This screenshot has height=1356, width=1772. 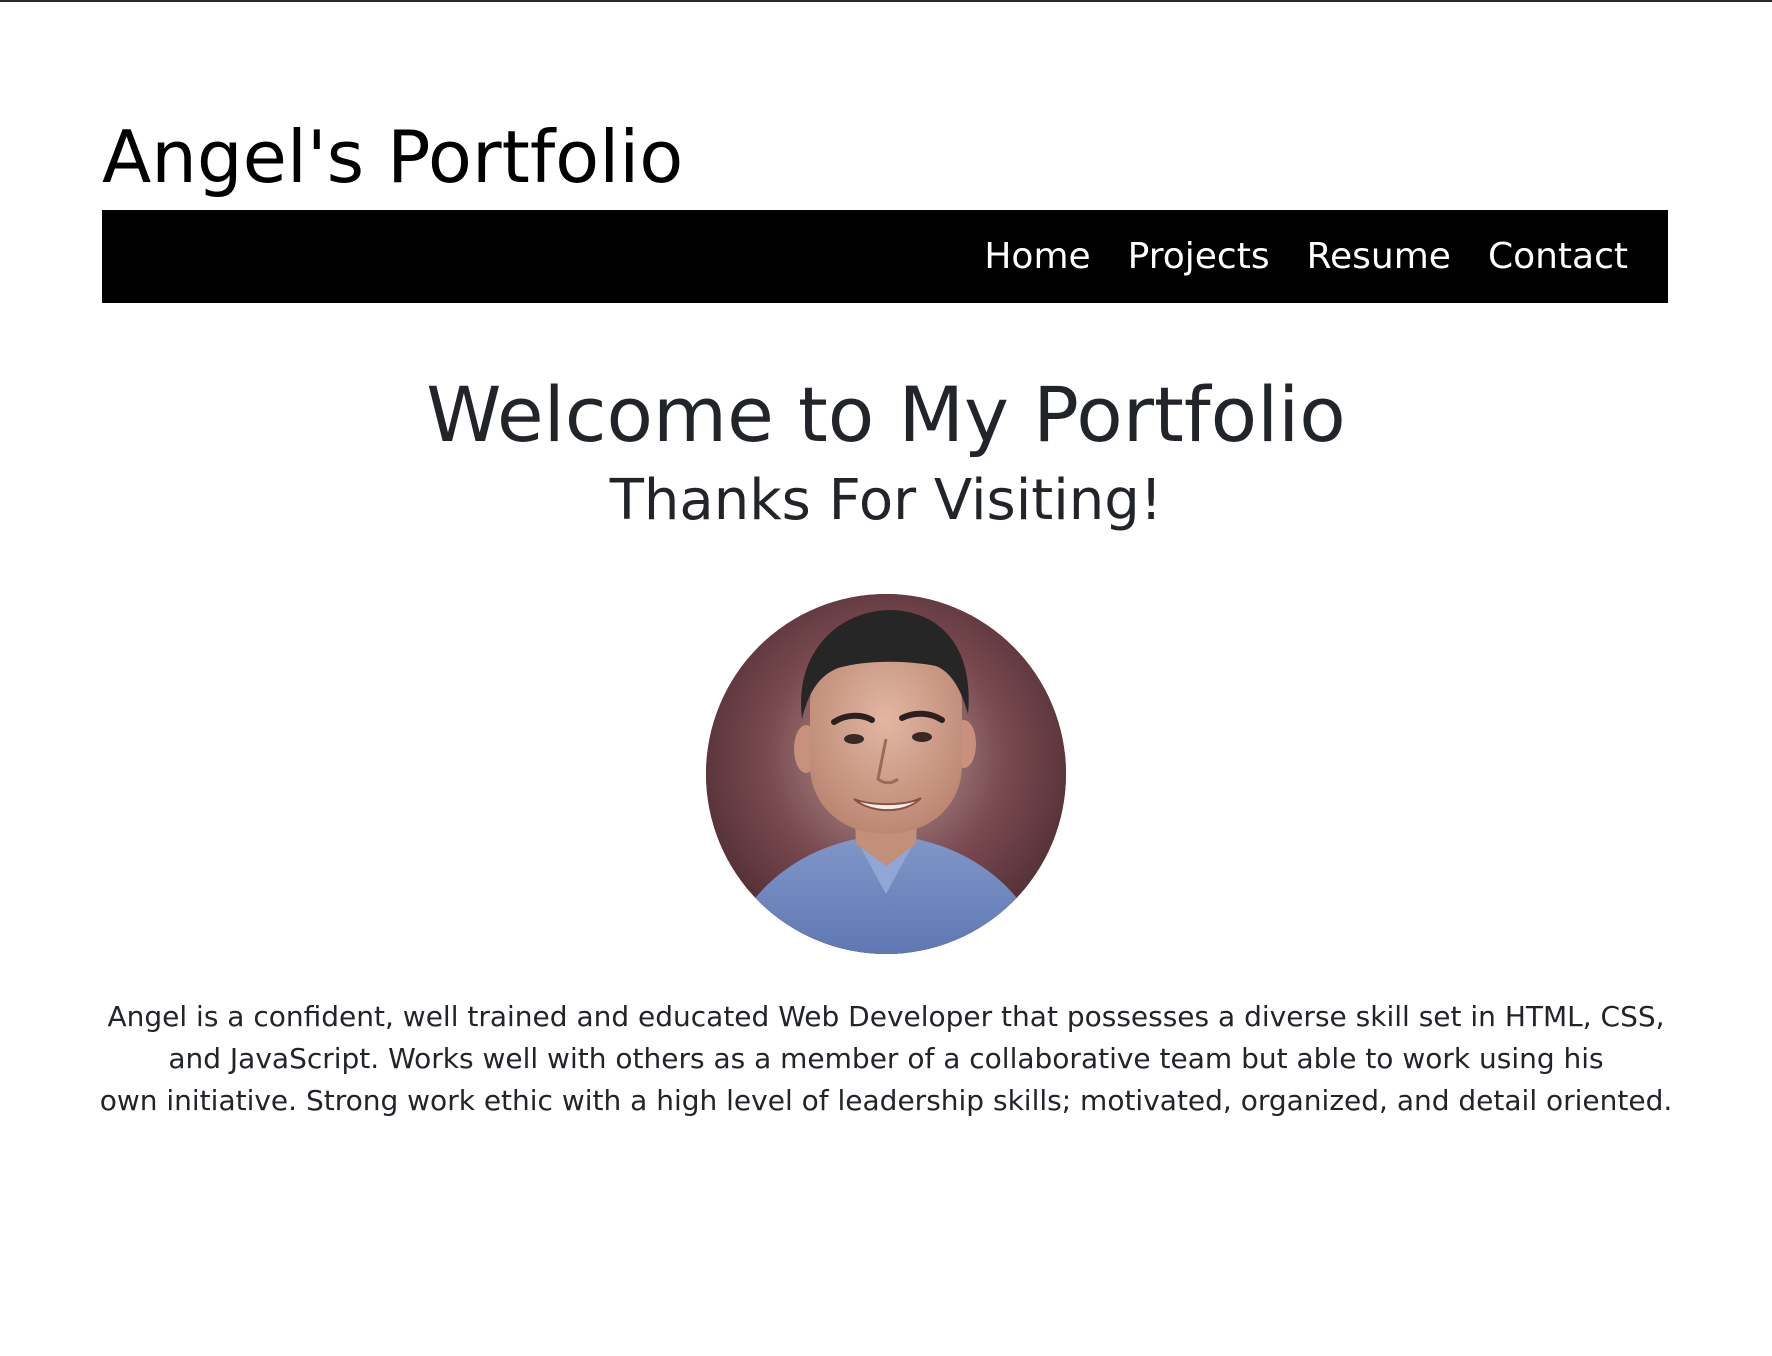 I want to click on top-border, so click(x=886, y=1).